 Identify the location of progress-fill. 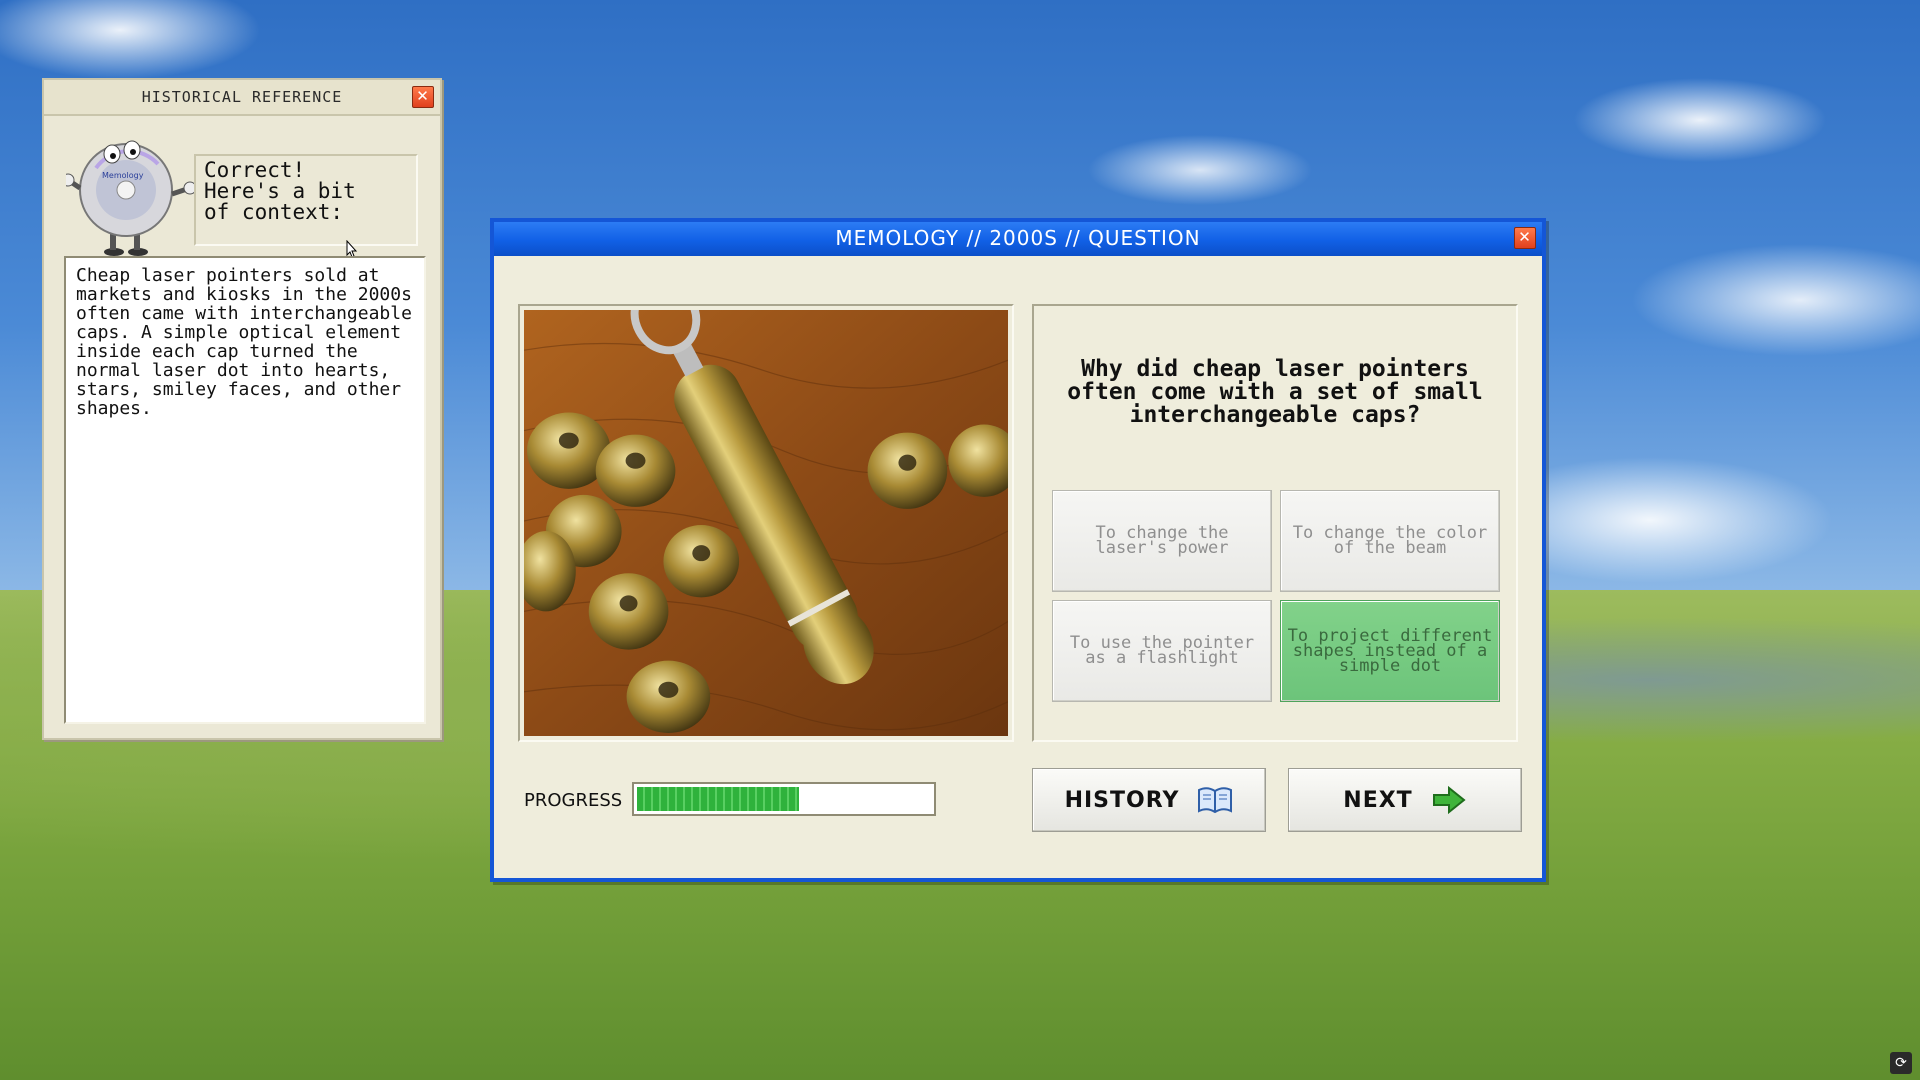
(718, 799).